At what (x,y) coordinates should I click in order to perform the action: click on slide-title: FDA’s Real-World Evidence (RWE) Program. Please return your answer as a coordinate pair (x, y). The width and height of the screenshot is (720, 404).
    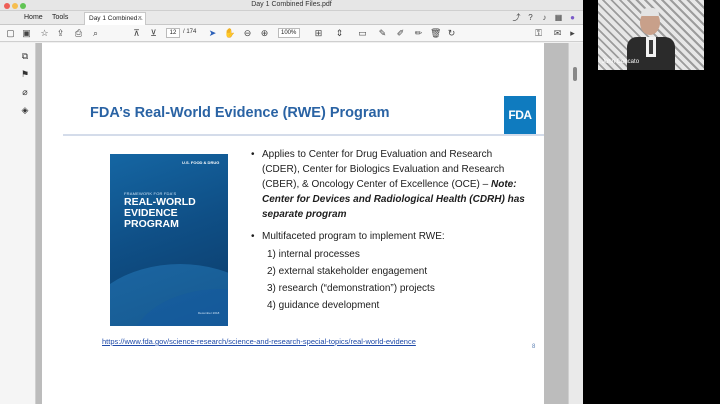
    Looking at the image, I should click on (240, 113).